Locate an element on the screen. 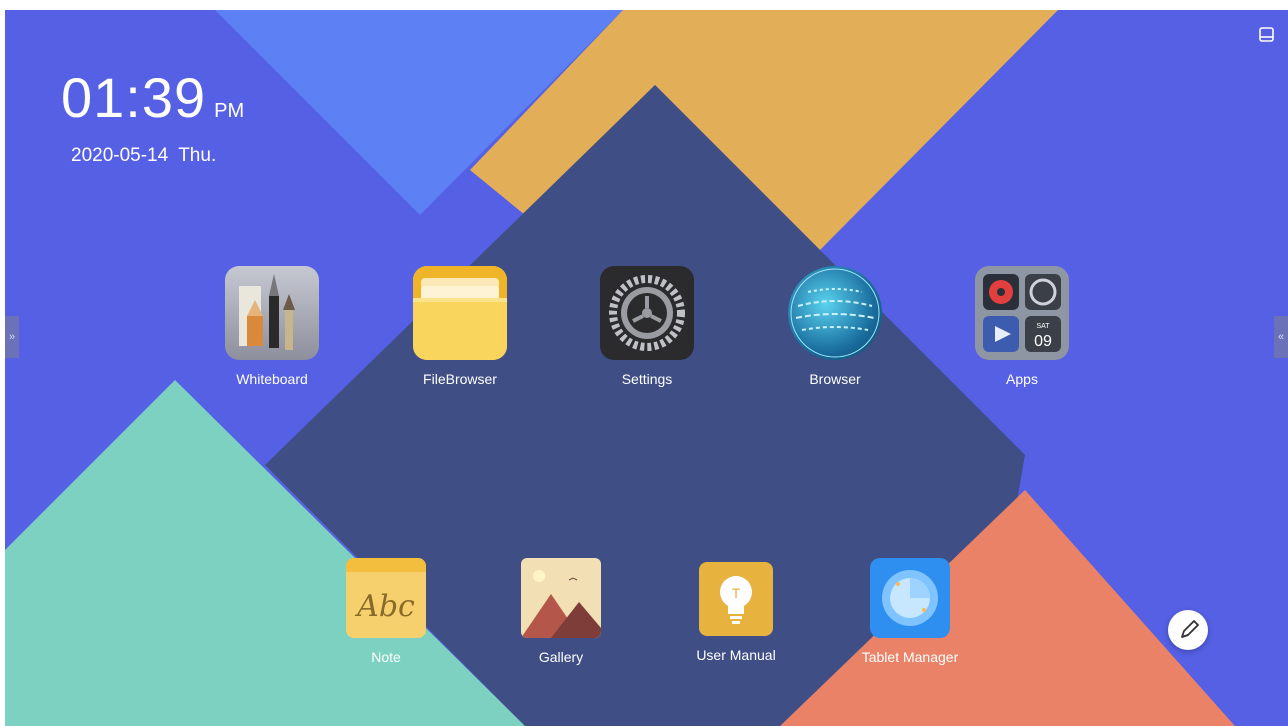 The width and height of the screenshot is (1288, 726). app-settings: Settings is located at coordinates (647, 326).